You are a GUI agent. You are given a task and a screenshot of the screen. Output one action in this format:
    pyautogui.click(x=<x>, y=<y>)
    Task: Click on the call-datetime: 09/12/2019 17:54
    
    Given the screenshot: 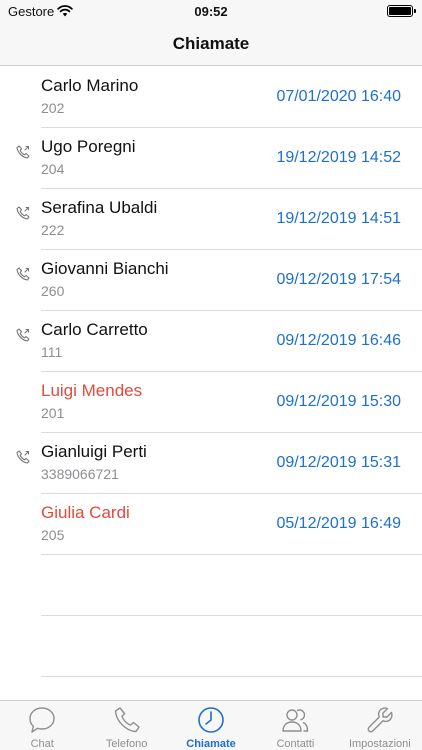 What is the action you would take?
    pyautogui.click(x=338, y=279)
    